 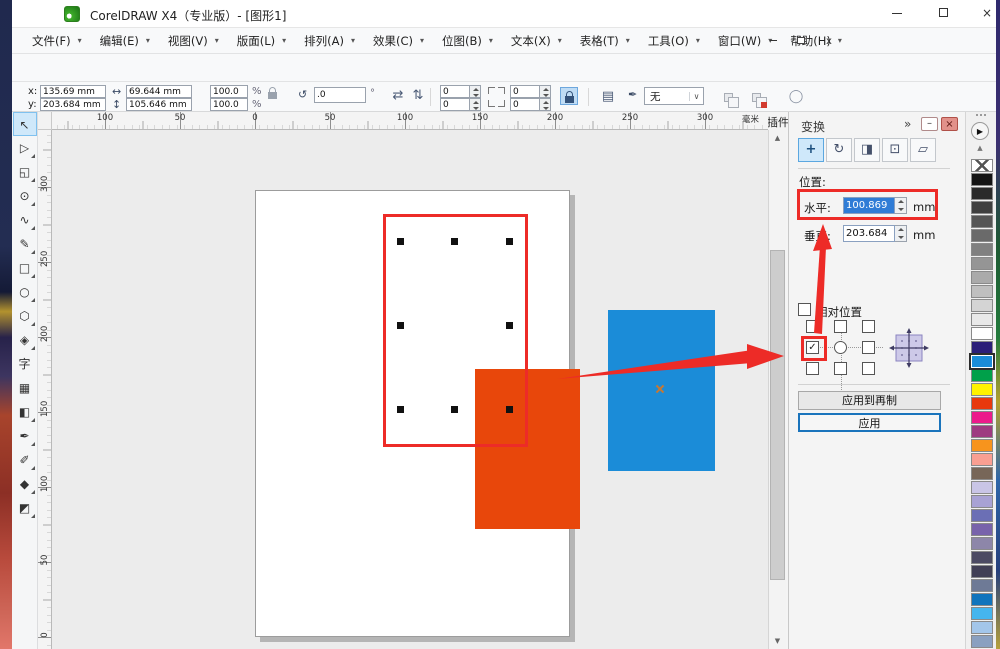 I want to click on smart-fill-tool-icon: ✎, so click(x=25, y=244).